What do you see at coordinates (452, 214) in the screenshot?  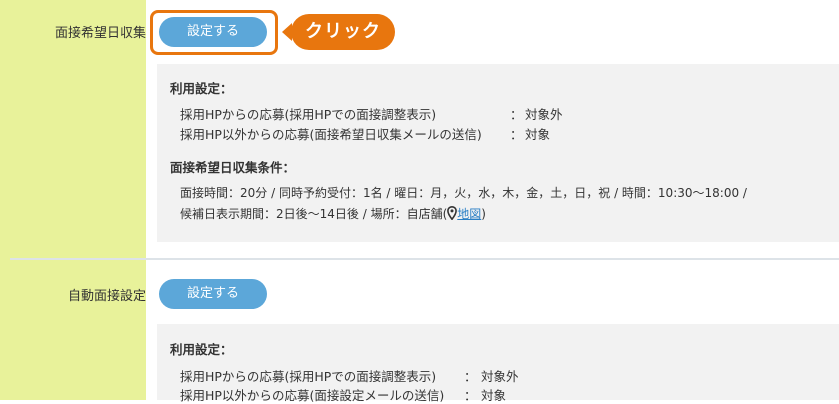 I see `map-pin-icon` at bounding box center [452, 214].